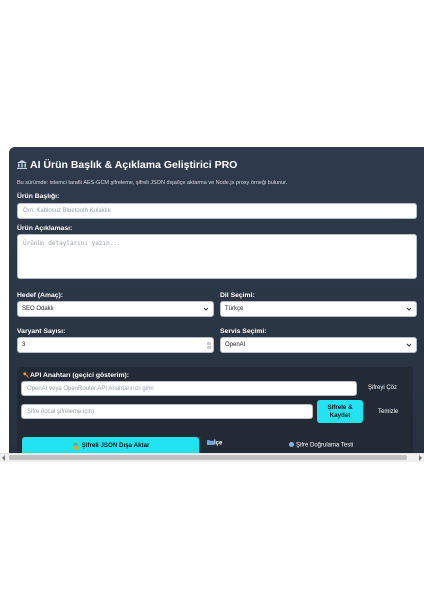 This screenshot has width=424, height=600. What do you see at coordinates (67, 211) in the screenshot?
I see `product-title-placeholder: Örn: Kablosuz Bluetooth Kulaklık` at bounding box center [67, 211].